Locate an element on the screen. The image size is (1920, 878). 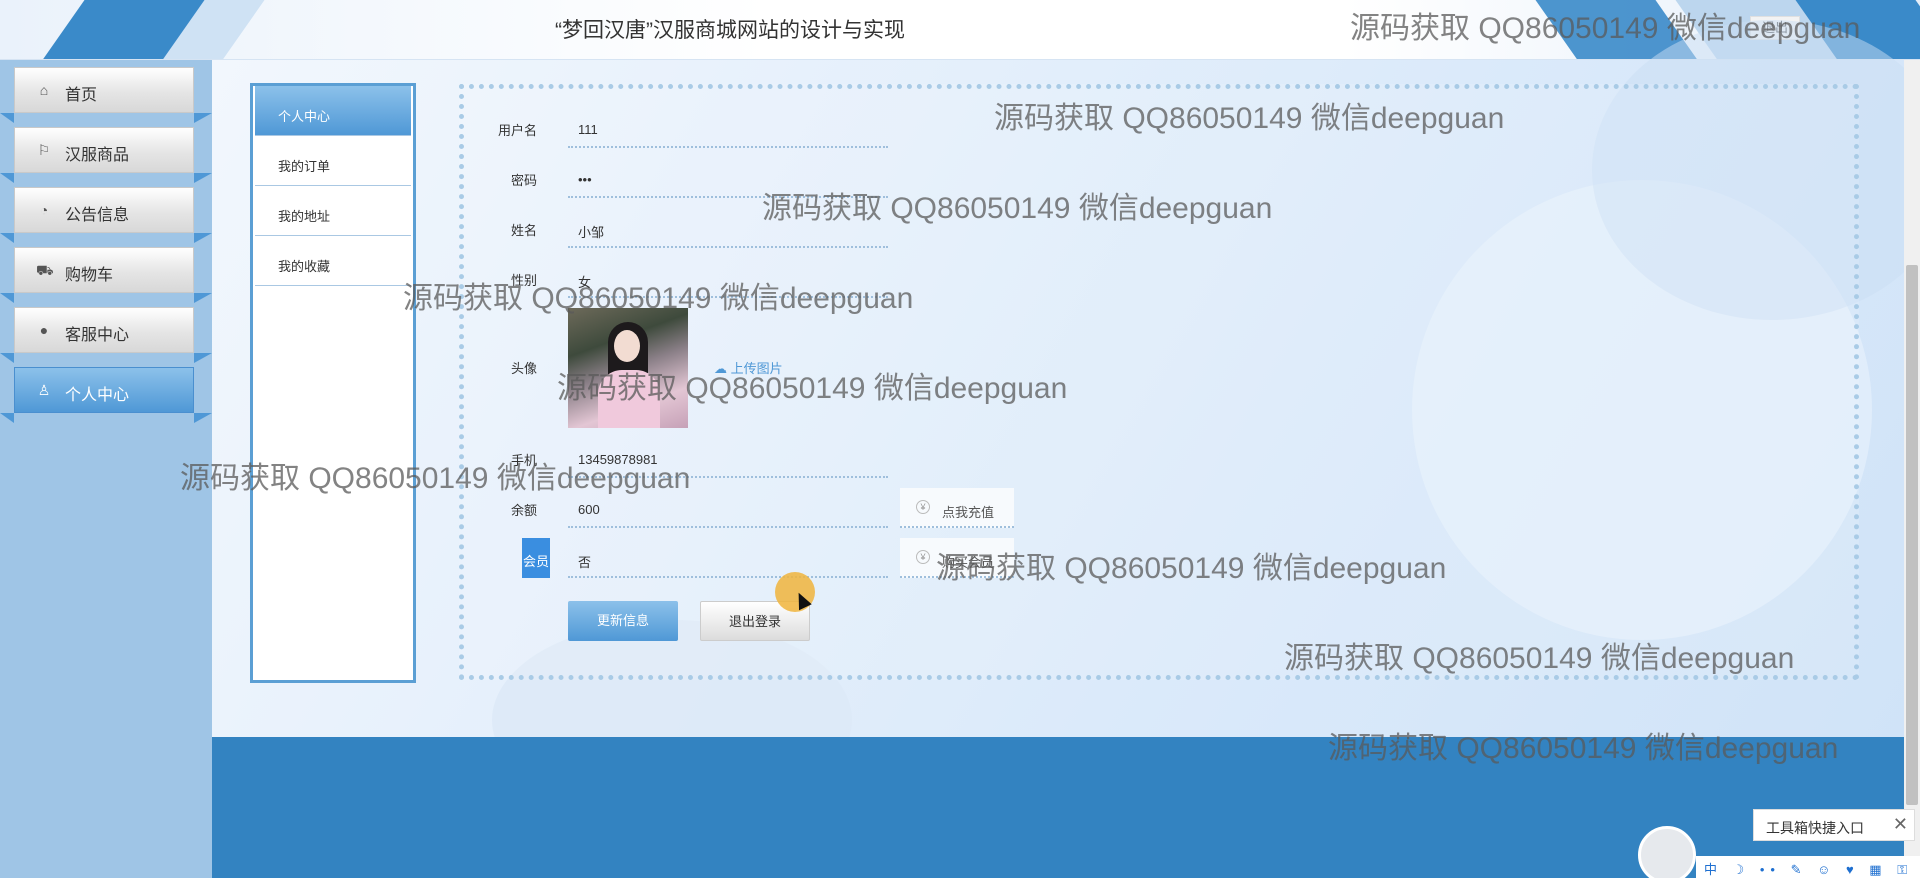
sidebar-item-cart: ⛟ 购物车 is located at coordinates (106, 275).